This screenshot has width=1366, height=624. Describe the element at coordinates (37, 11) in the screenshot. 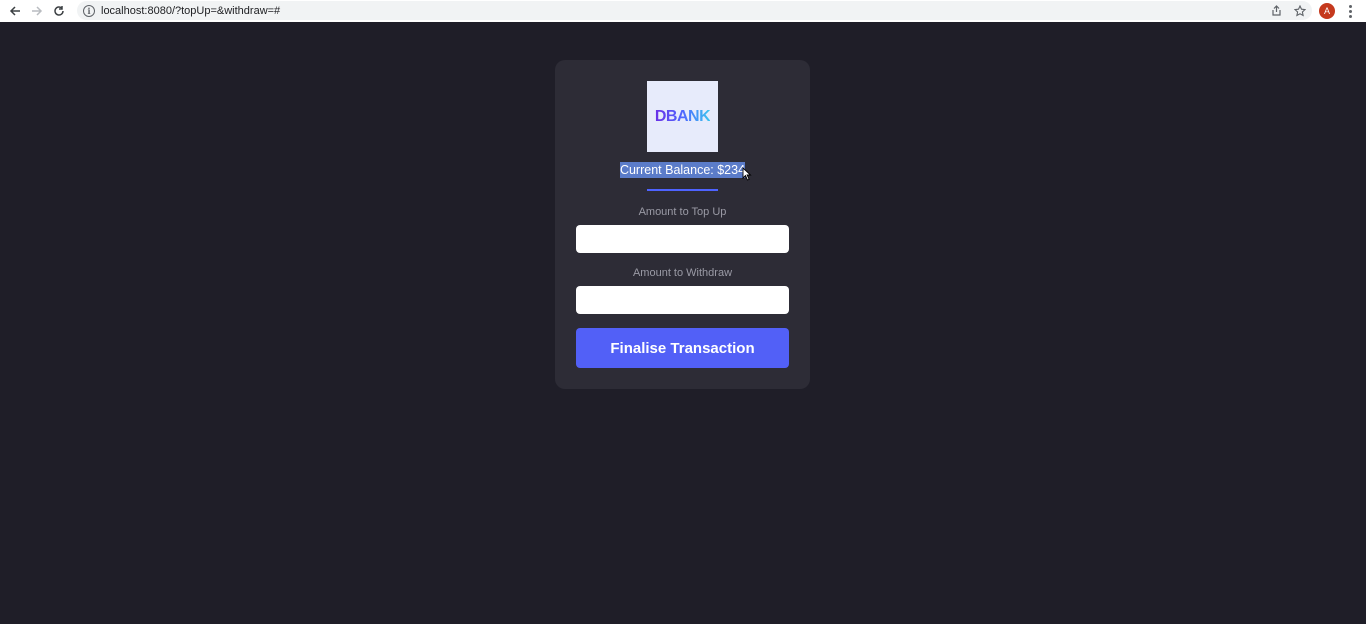

I see `forward-arrow-icon` at that location.